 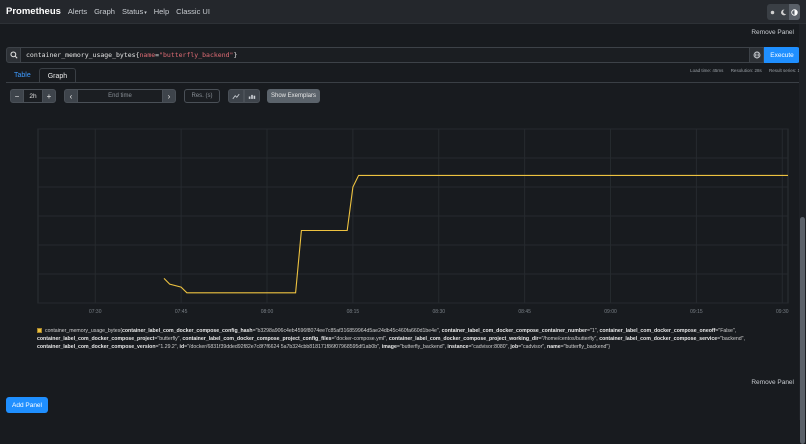 I want to click on auto-theme-icon, so click(x=794, y=12).